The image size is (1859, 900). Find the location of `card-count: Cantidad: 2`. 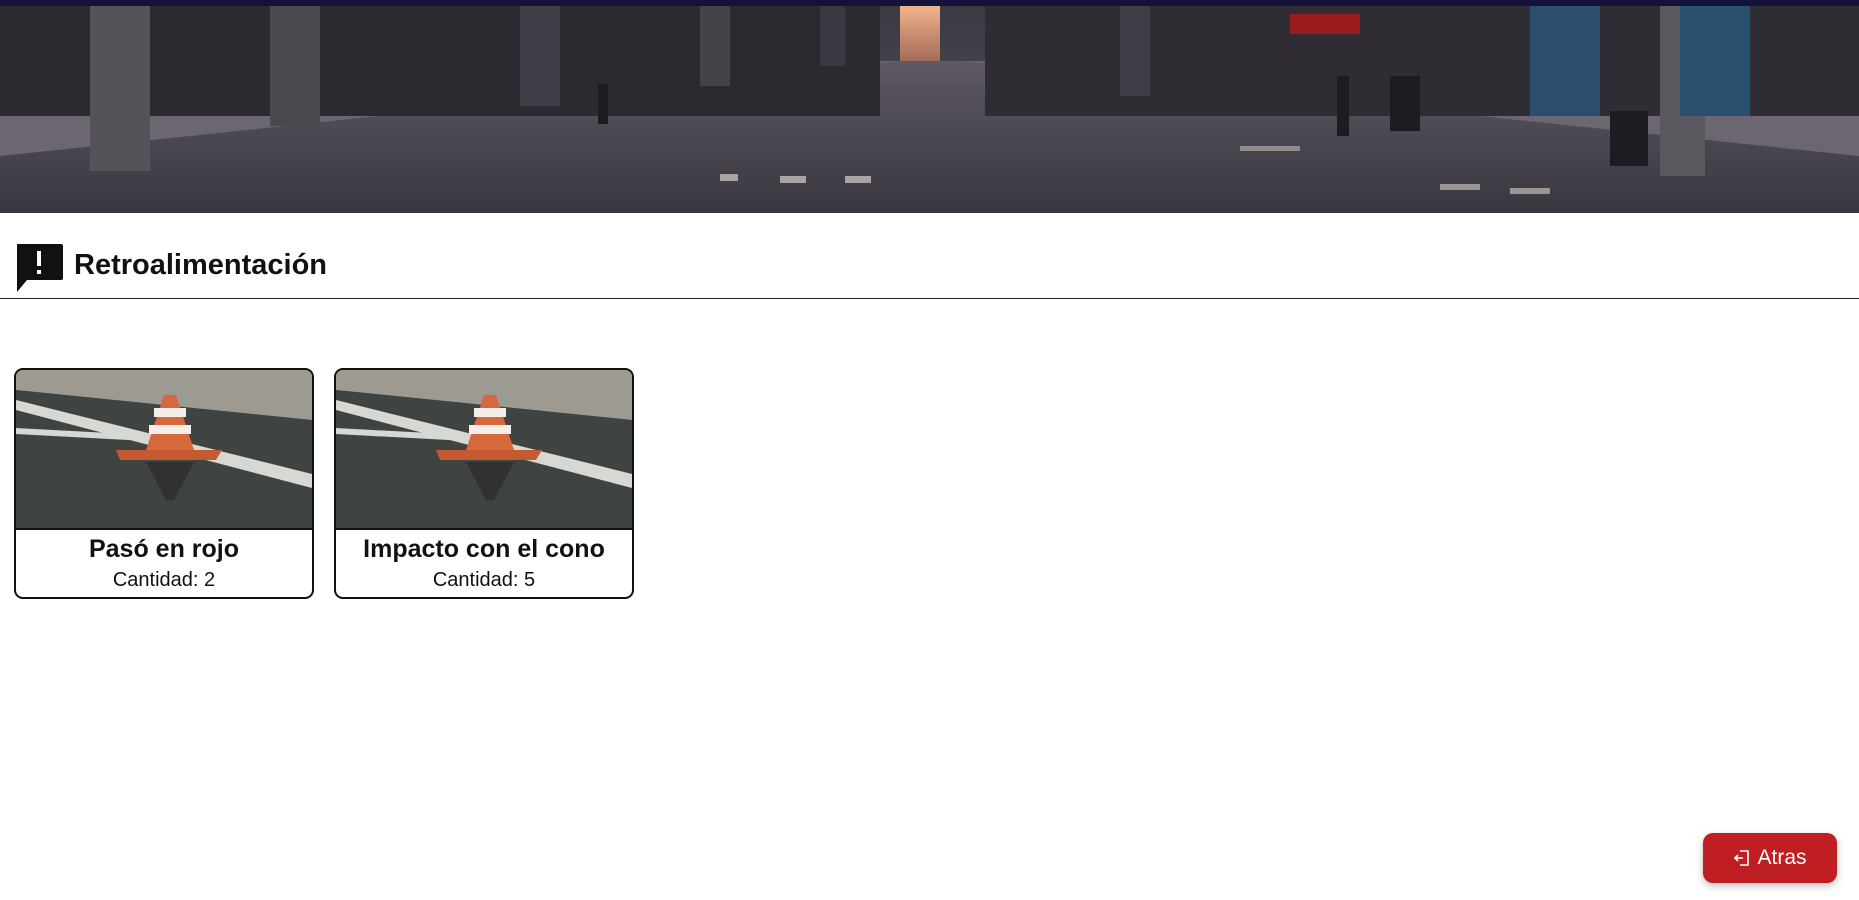

card-count: Cantidad: 2 is located at coordinates (164, 580).